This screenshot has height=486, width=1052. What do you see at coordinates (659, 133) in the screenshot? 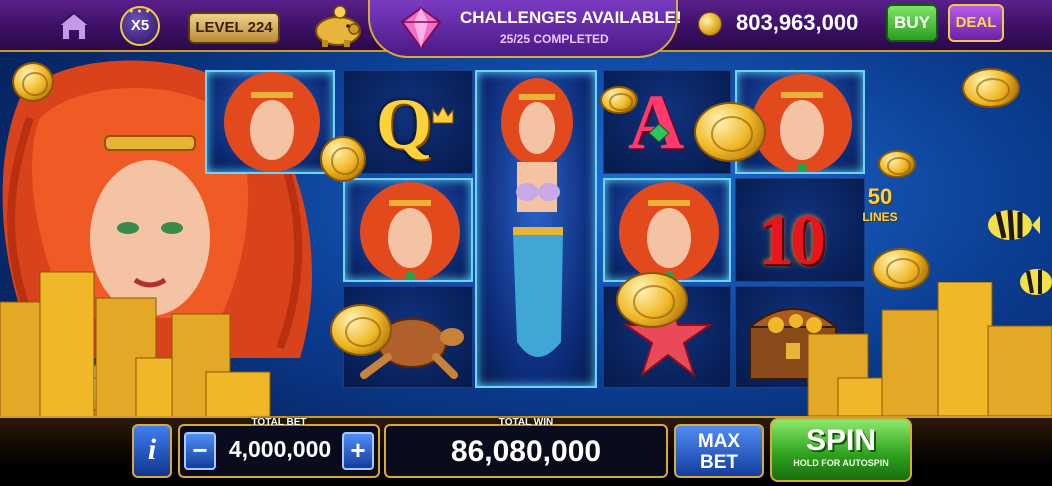
I see `emerald-icon` at bounding box center [659, 133].